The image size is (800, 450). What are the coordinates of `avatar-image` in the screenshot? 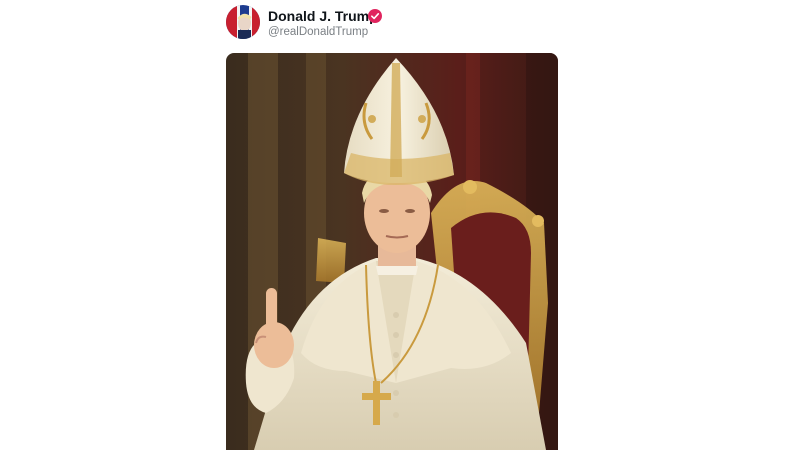 It's located at (243, 22).